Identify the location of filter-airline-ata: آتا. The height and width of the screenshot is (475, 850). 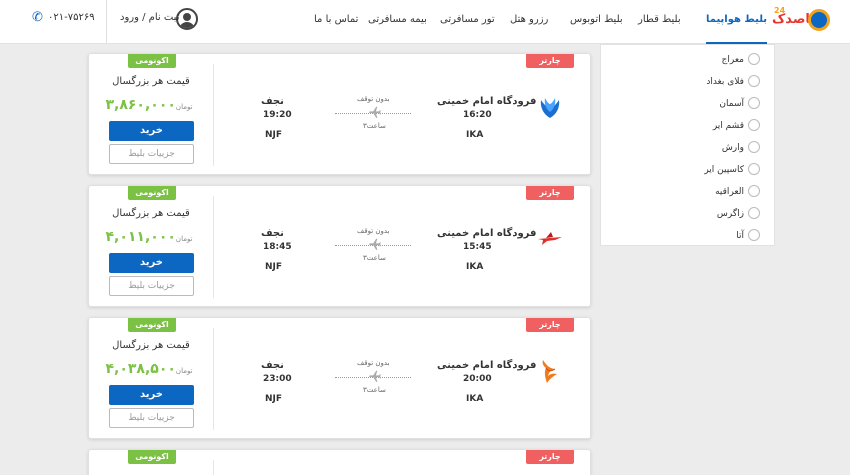
(688, 237).